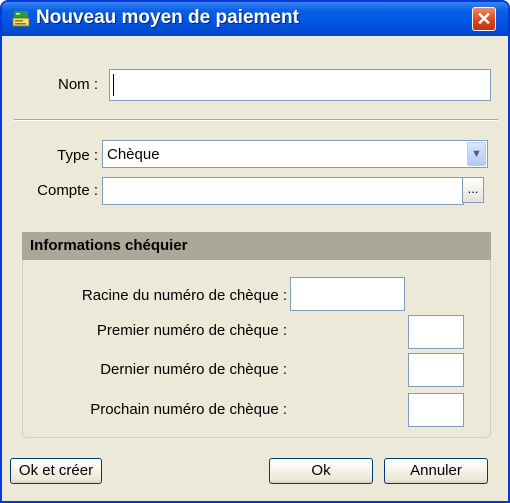 Image resolution: width=510 pixels, height=503 pixels. What do you see at coordinates (188, 409) in the screenshot?
I see `next-cheque-label: Prochain numéro de chèque :` at bounding box center [188, 409].